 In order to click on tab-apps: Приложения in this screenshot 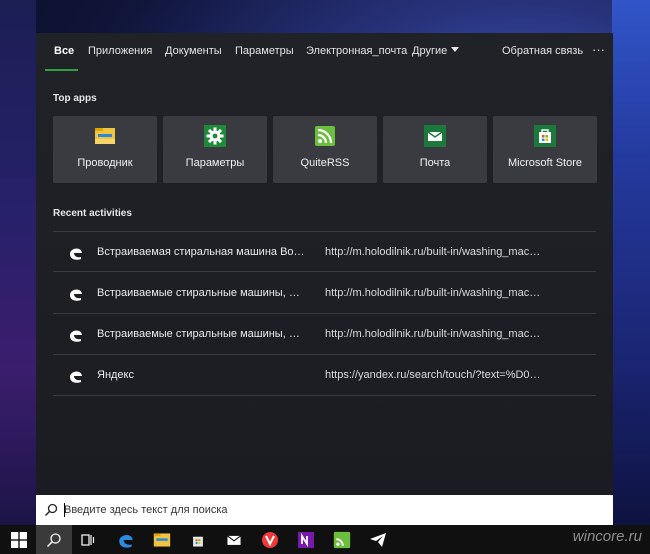, I will do `click(120, 51)`.